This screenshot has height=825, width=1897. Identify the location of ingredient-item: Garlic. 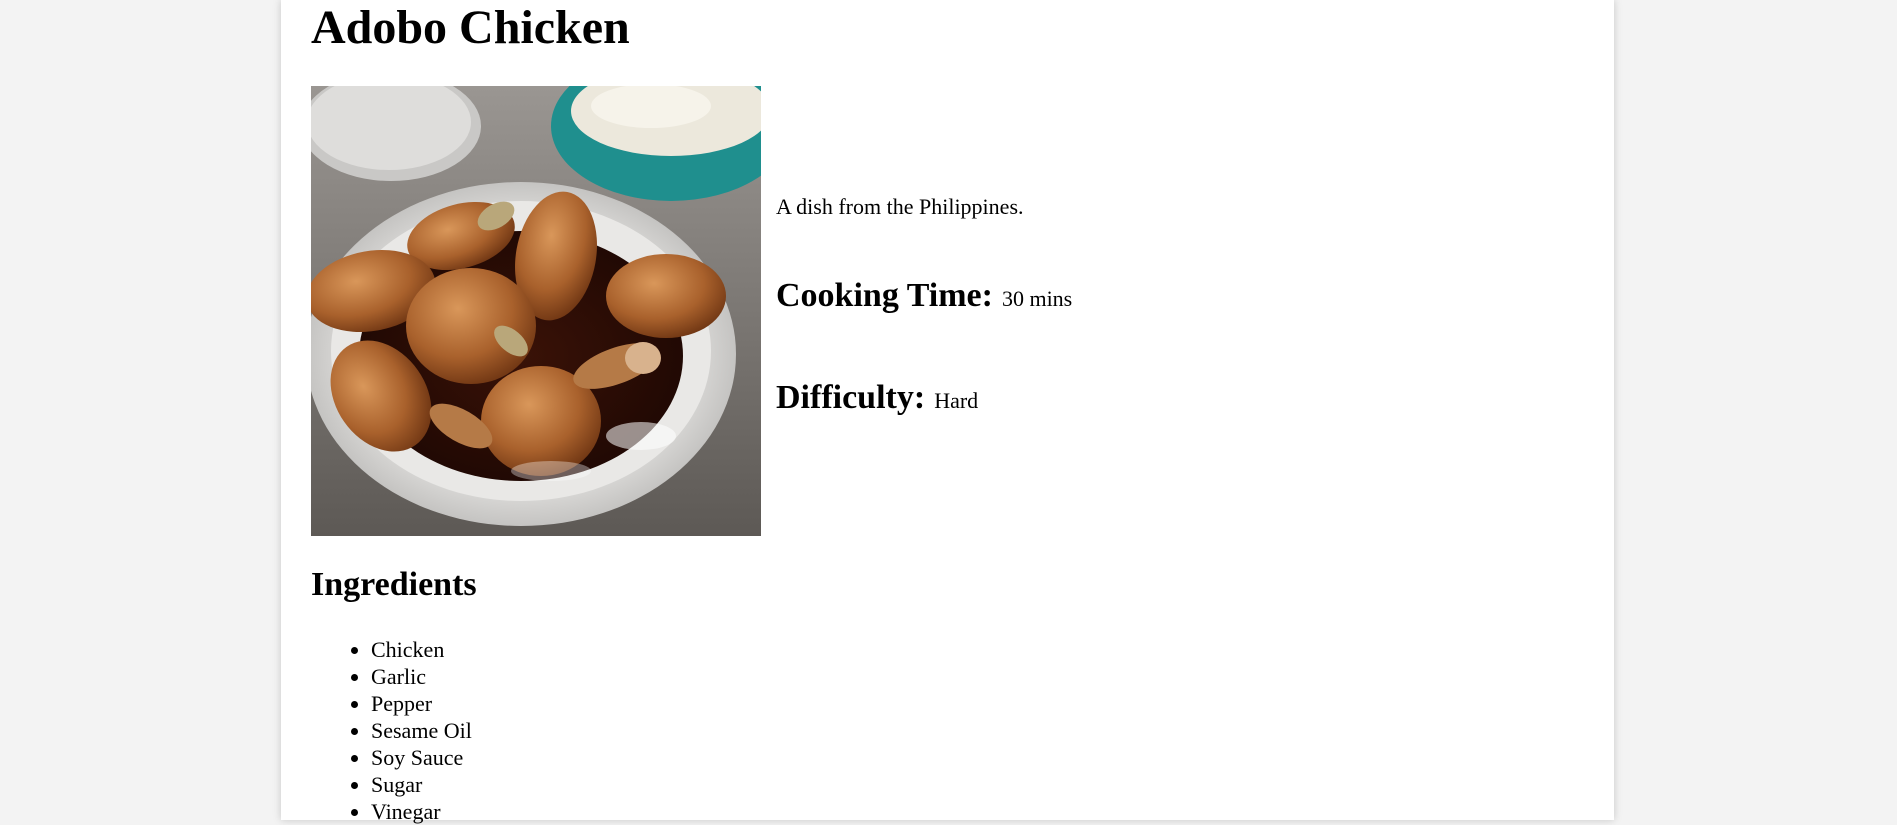
(421, 676).